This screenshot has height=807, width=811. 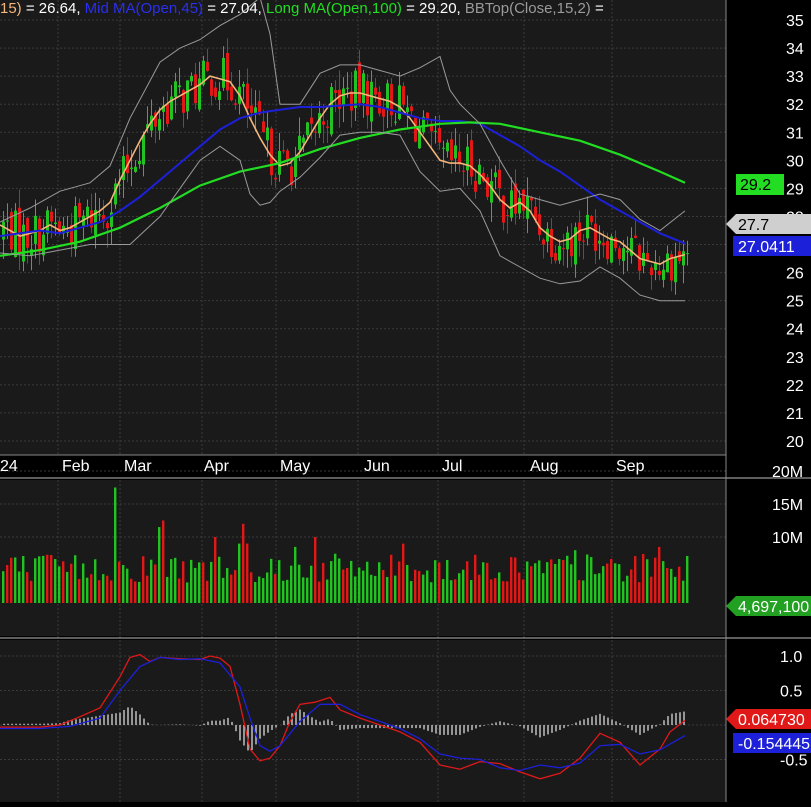 I want to click on price-axis-label: 31, so click(x=795, y=133).